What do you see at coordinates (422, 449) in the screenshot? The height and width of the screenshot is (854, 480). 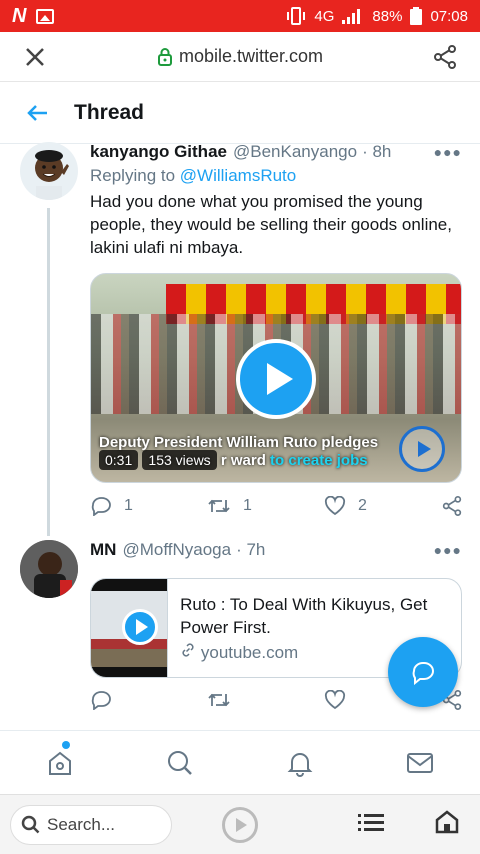 I see `youtube-play-icon` at bounding box center [422, 449].